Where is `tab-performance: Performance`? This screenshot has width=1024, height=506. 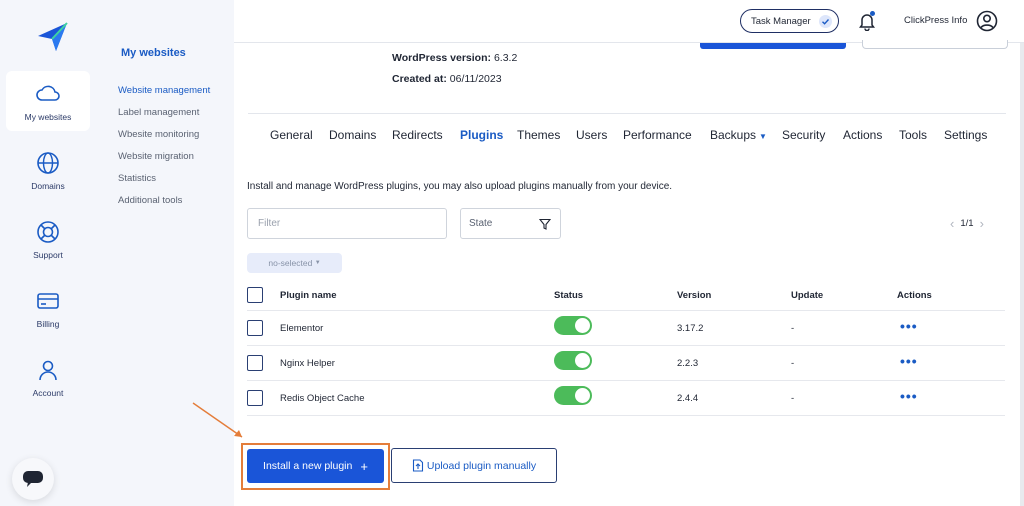
tab-performance: Performance is located at coordinates (657, 135).